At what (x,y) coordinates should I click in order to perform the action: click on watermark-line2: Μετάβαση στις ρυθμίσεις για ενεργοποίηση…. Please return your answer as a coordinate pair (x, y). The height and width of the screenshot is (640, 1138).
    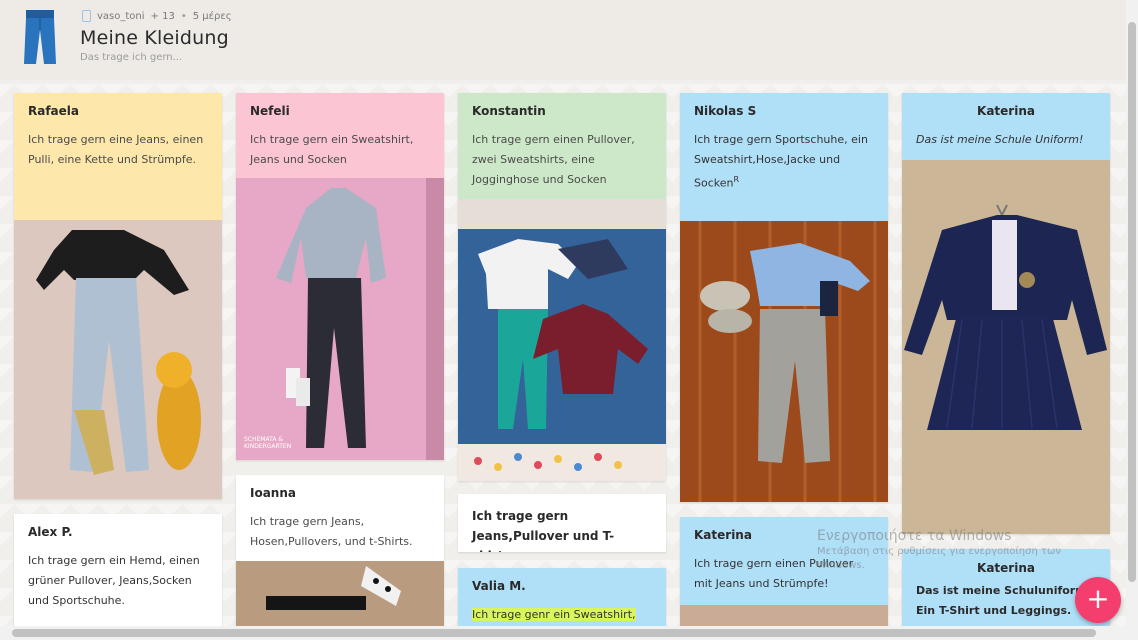
    Looking at the image, I should click on (939, 551).